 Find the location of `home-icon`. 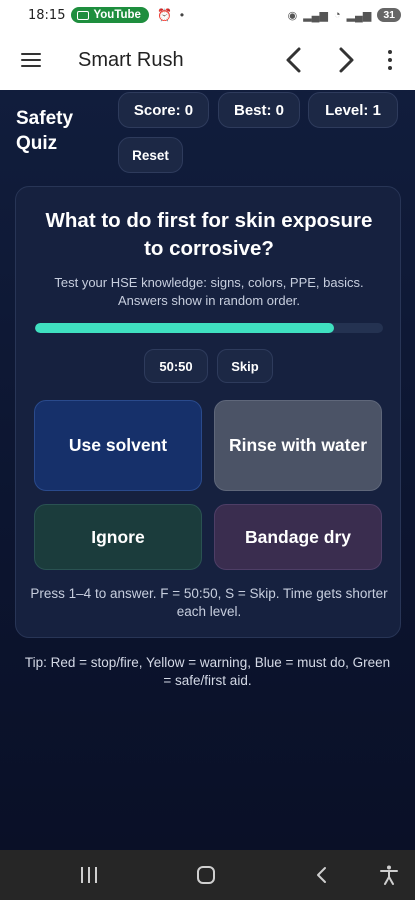

home-icon is located at coordinates (206, 875).